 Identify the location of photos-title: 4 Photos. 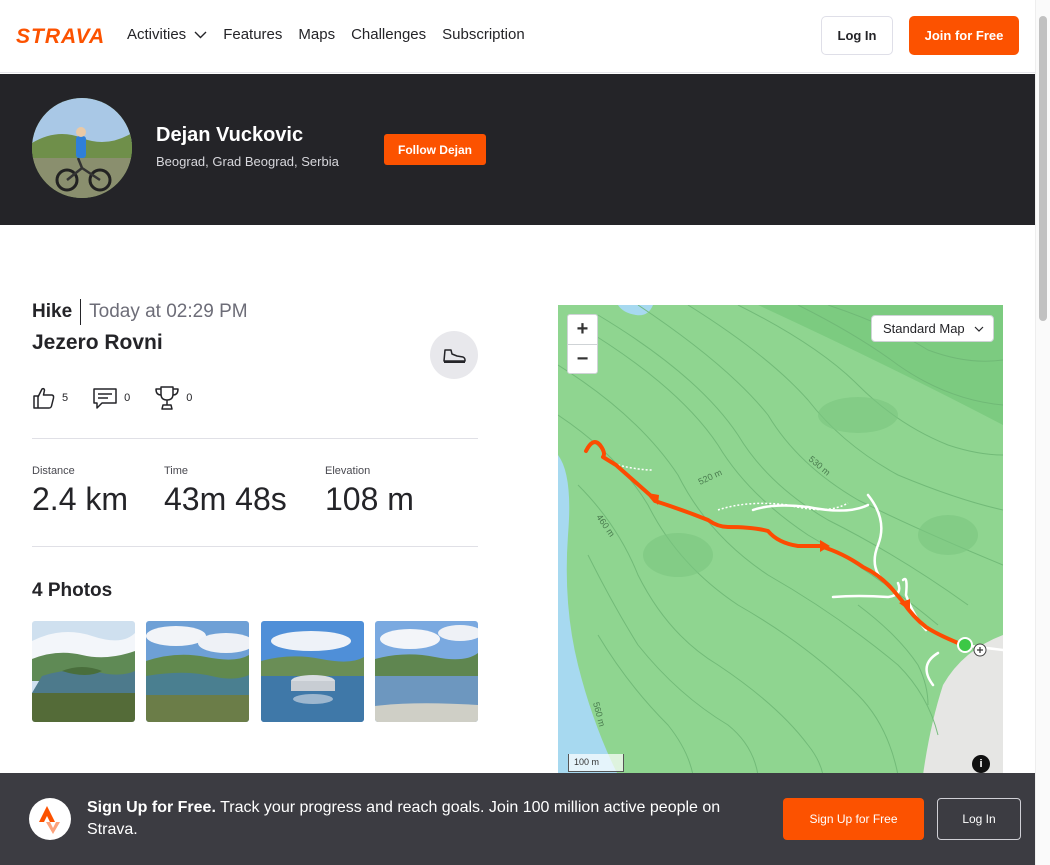
(72, 590).